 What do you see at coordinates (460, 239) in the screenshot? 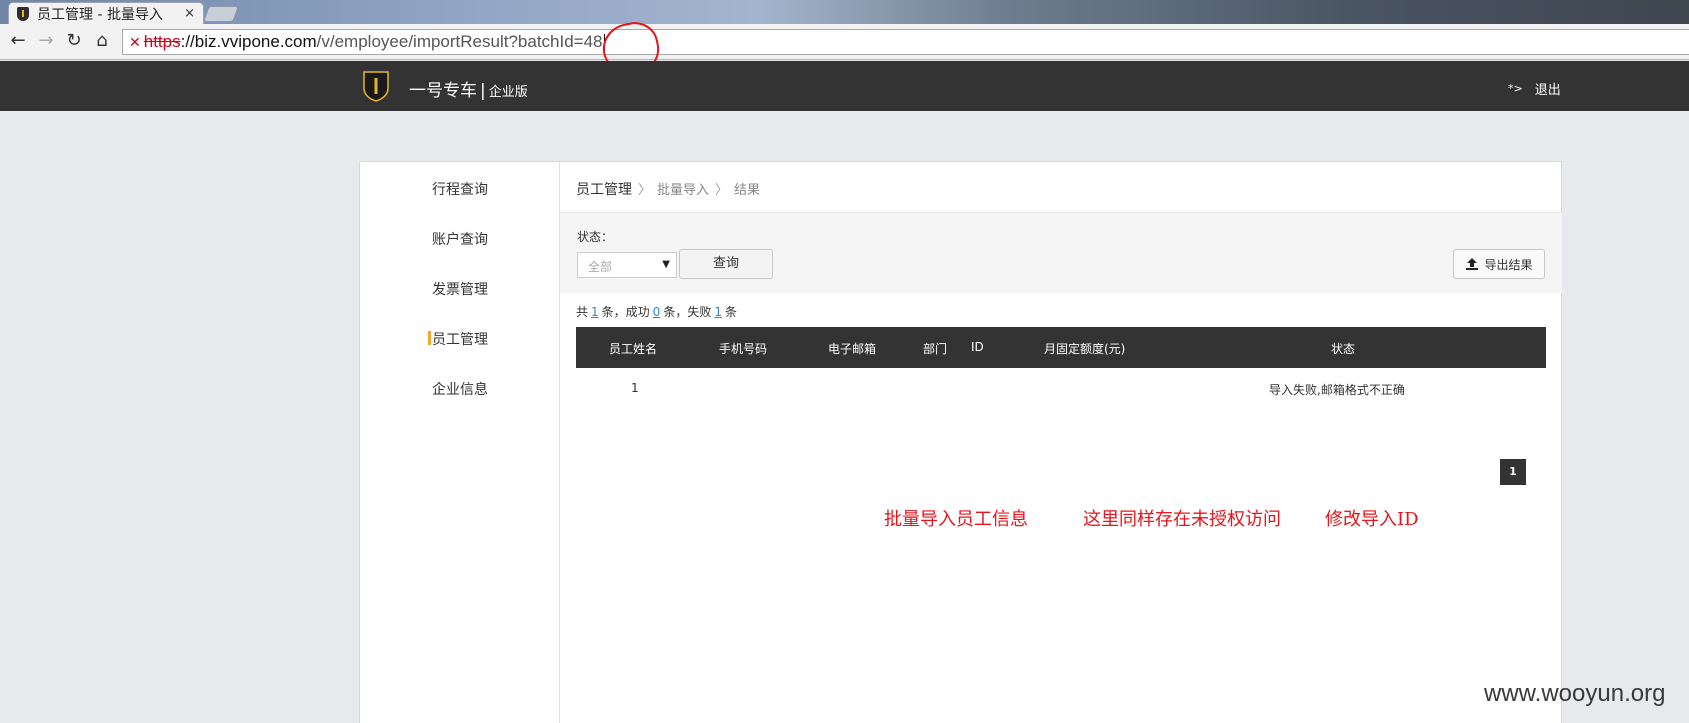
I see `sidebar-item-account: 账户查询` at bounding box center [460, 239].